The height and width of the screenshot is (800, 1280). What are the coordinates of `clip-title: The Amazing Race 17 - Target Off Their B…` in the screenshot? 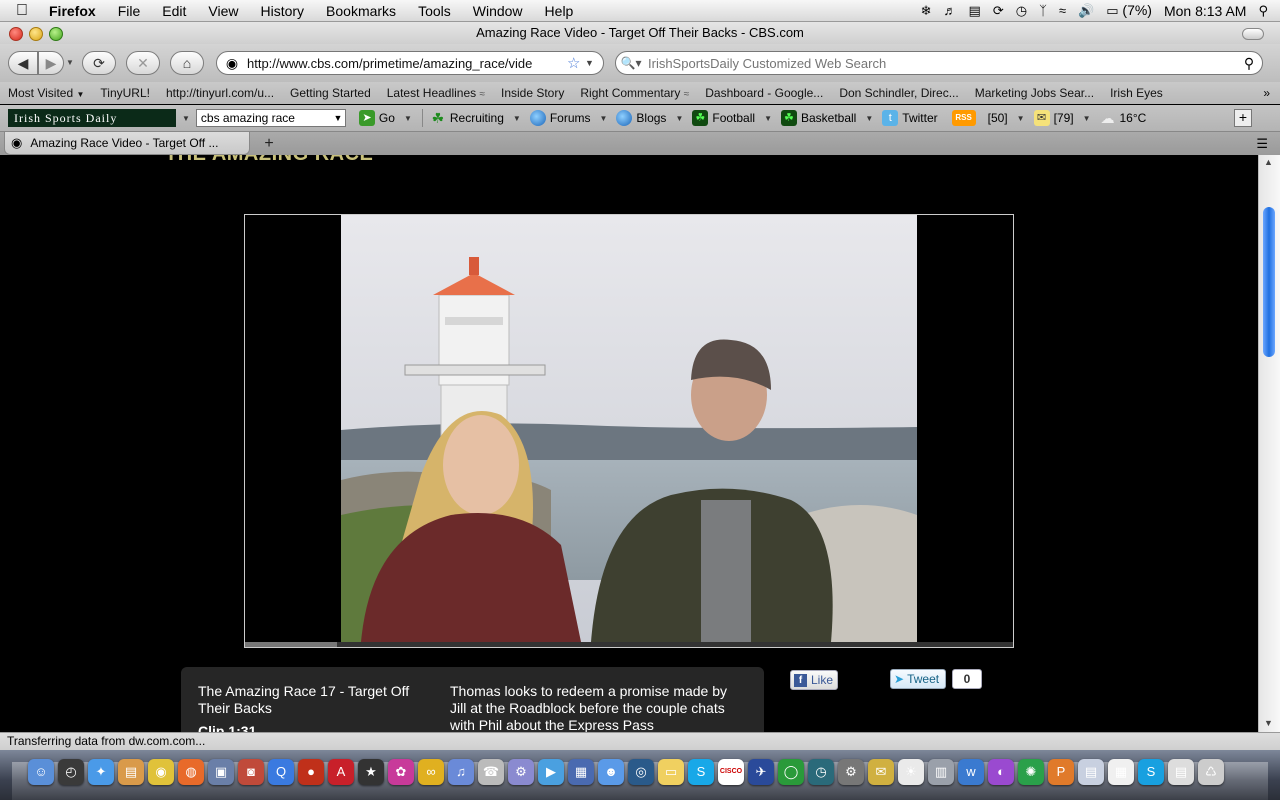 It's located at (313, 700).